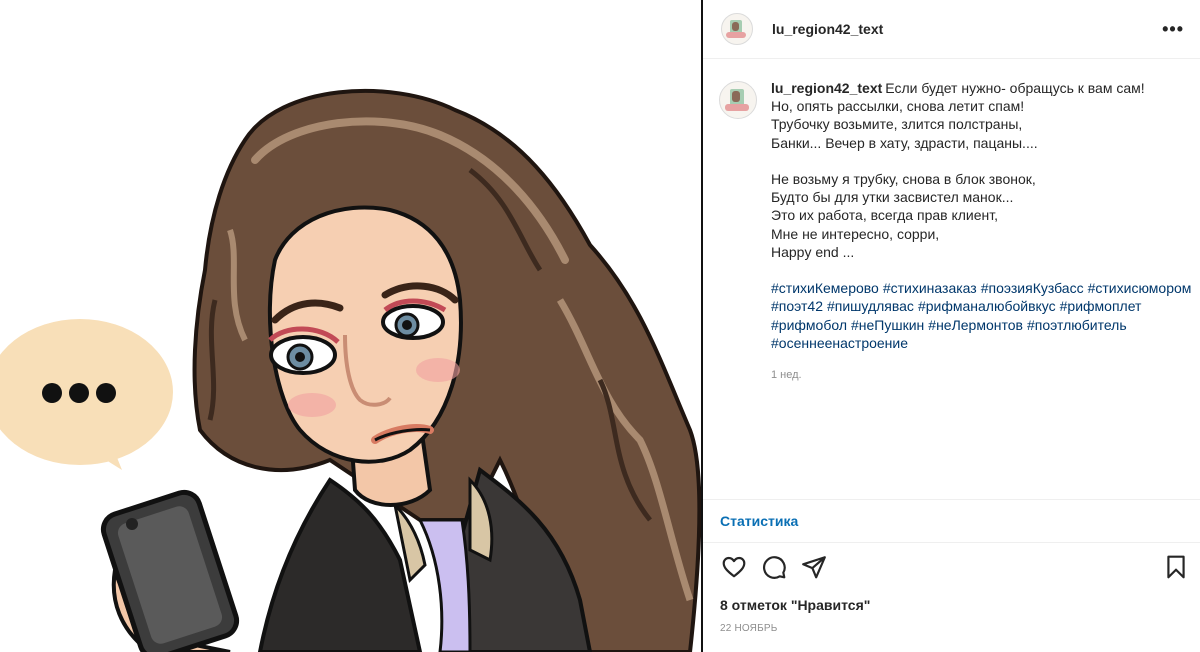 The height and width of the screenshot is (652, 1200). I want to click on hashtag-link: #поэт42, so click(797, 306).